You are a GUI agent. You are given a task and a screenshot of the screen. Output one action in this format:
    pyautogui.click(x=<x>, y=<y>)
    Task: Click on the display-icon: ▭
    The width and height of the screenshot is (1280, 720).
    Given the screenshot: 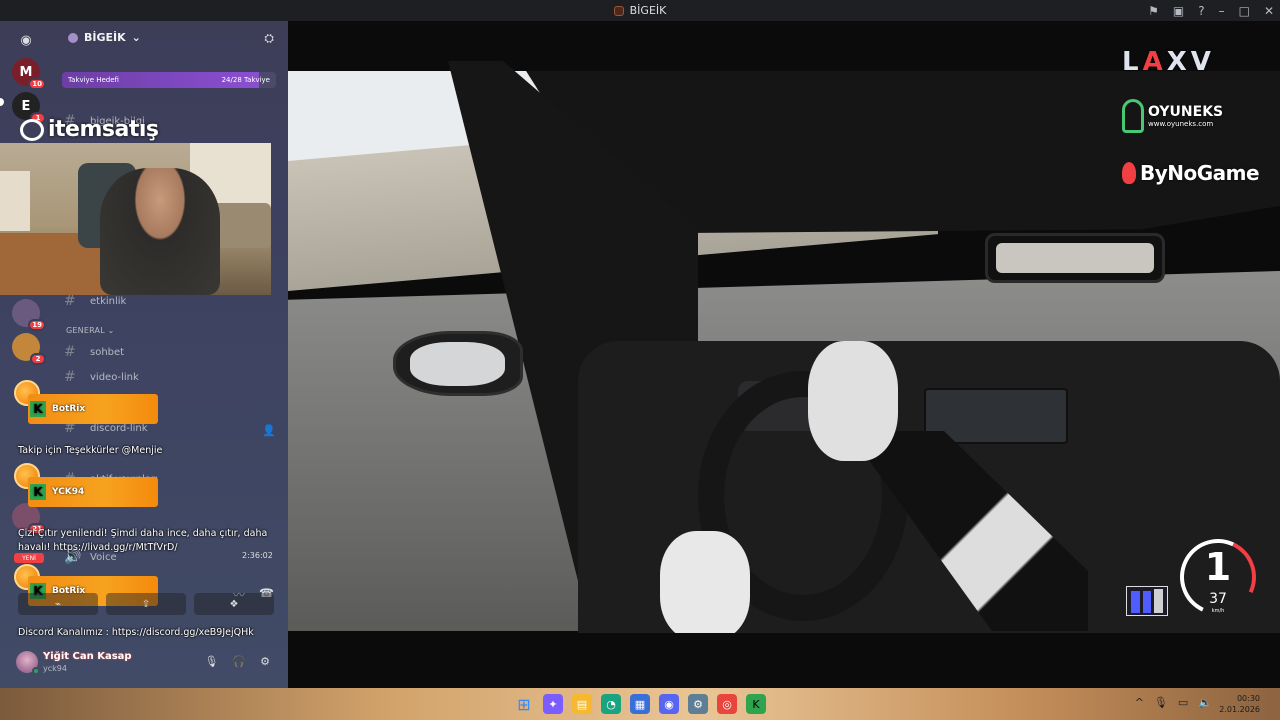 What is the action you would take?
    pyautogui.click(x=1183, y=702)
    